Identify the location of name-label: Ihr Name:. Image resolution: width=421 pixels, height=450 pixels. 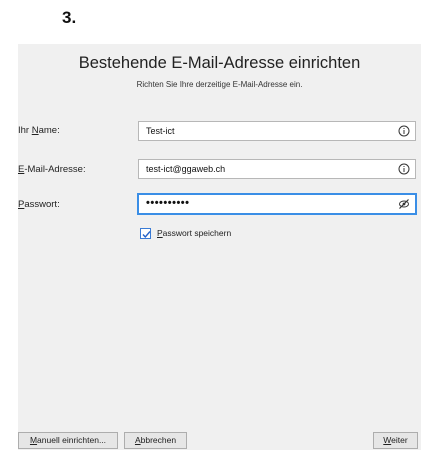
(39, 130).